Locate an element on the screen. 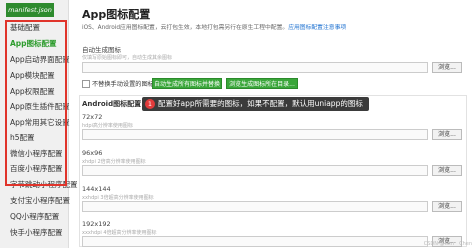 This screenshot has height=248, width=474. icon-72-hint: hdpi高分辨率使用图标 is located at coordinates (107, 126).